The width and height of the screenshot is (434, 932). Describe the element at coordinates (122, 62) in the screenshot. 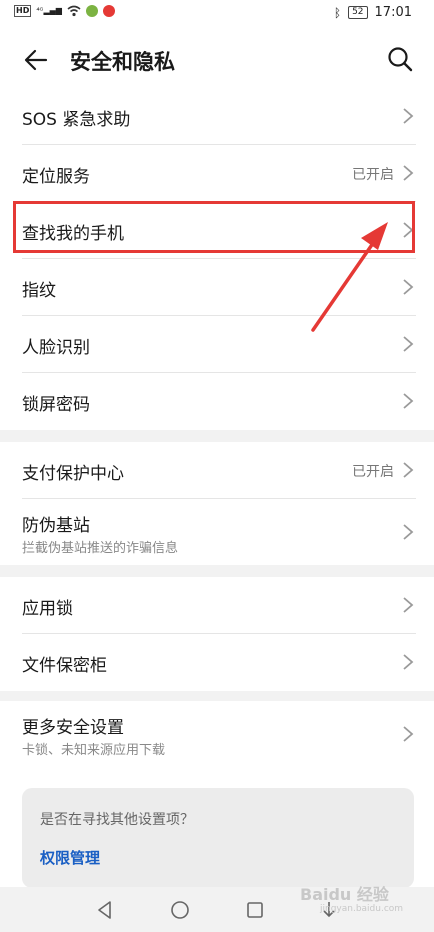

I see `page-title: 安全和隐私` at that location.